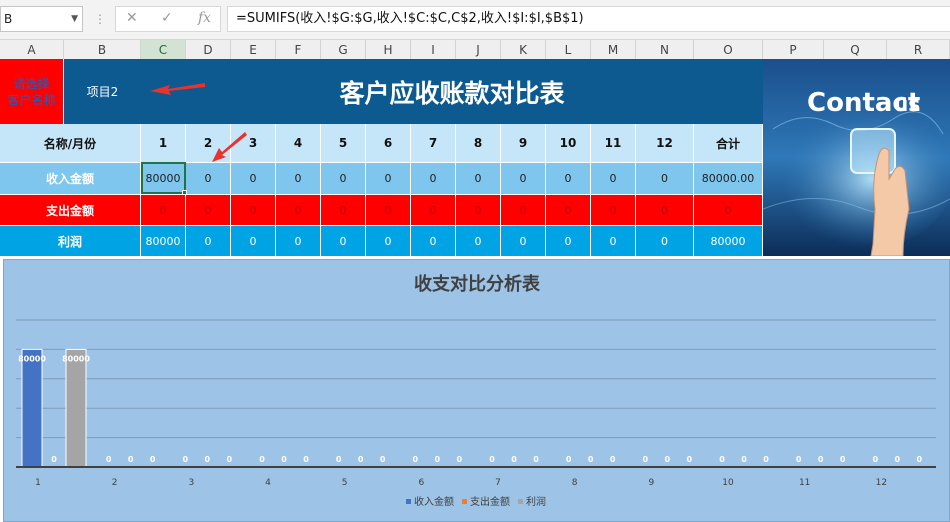  I want to click on column-header-j: J, so click(478, 50).